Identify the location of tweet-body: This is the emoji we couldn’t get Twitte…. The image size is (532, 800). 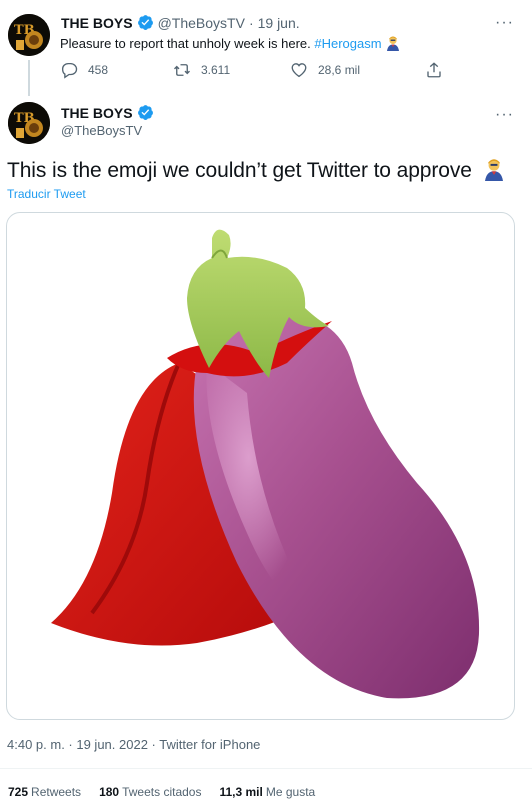
(239, 170).